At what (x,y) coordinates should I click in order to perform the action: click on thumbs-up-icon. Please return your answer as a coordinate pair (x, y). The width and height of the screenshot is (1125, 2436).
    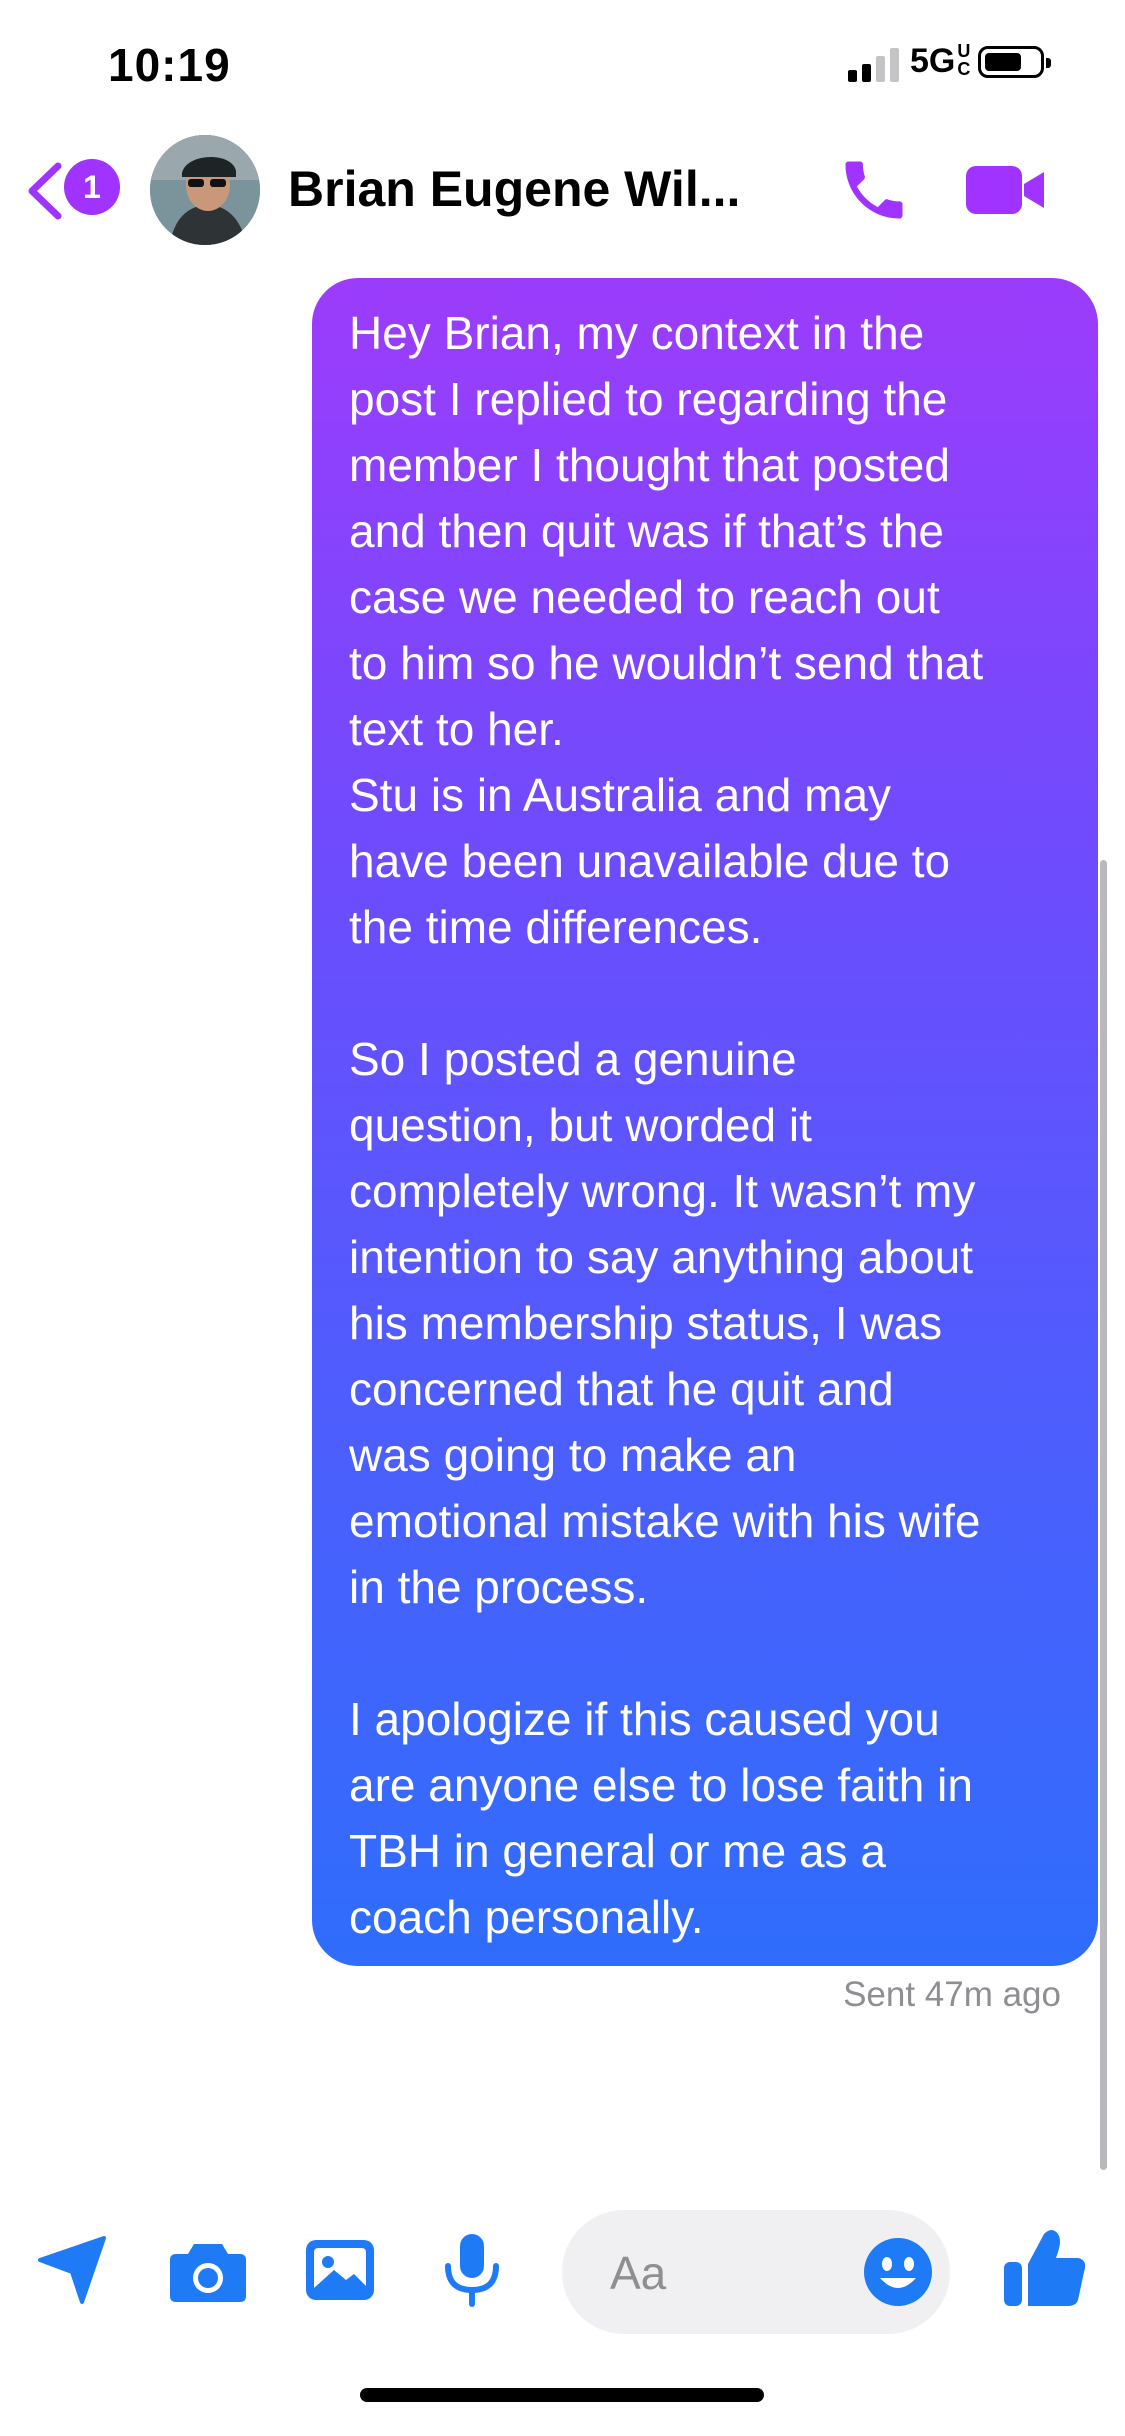
    Looking at the image, I should click on (1045, 2268).